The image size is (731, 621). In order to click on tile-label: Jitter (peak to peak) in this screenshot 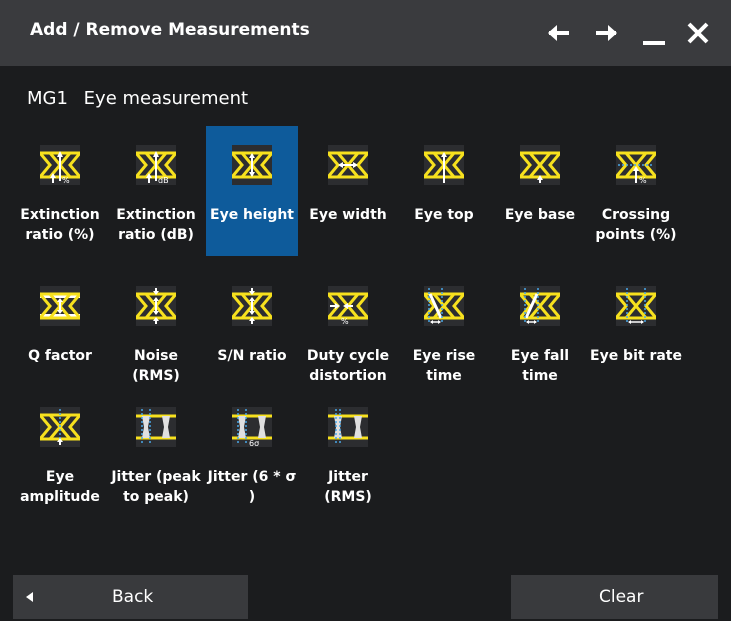, I will do `click(156, 487)`.